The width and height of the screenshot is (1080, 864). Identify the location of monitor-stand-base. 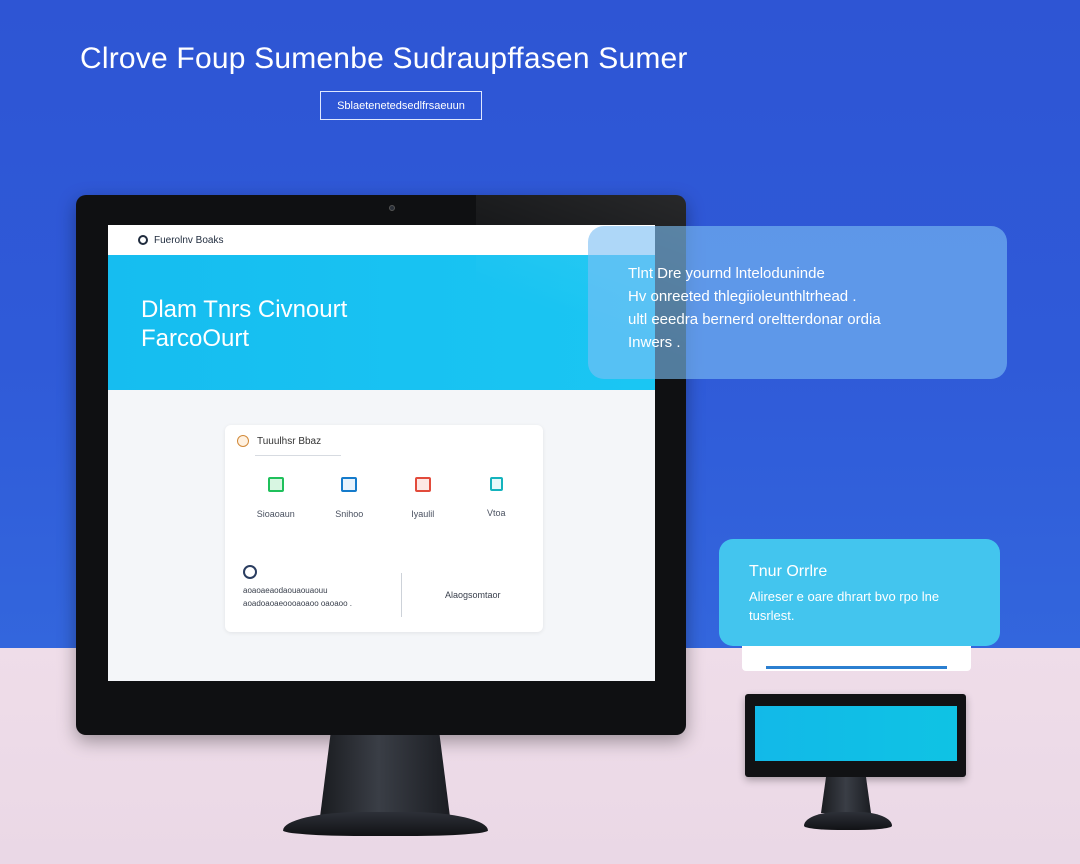
(385, 824).